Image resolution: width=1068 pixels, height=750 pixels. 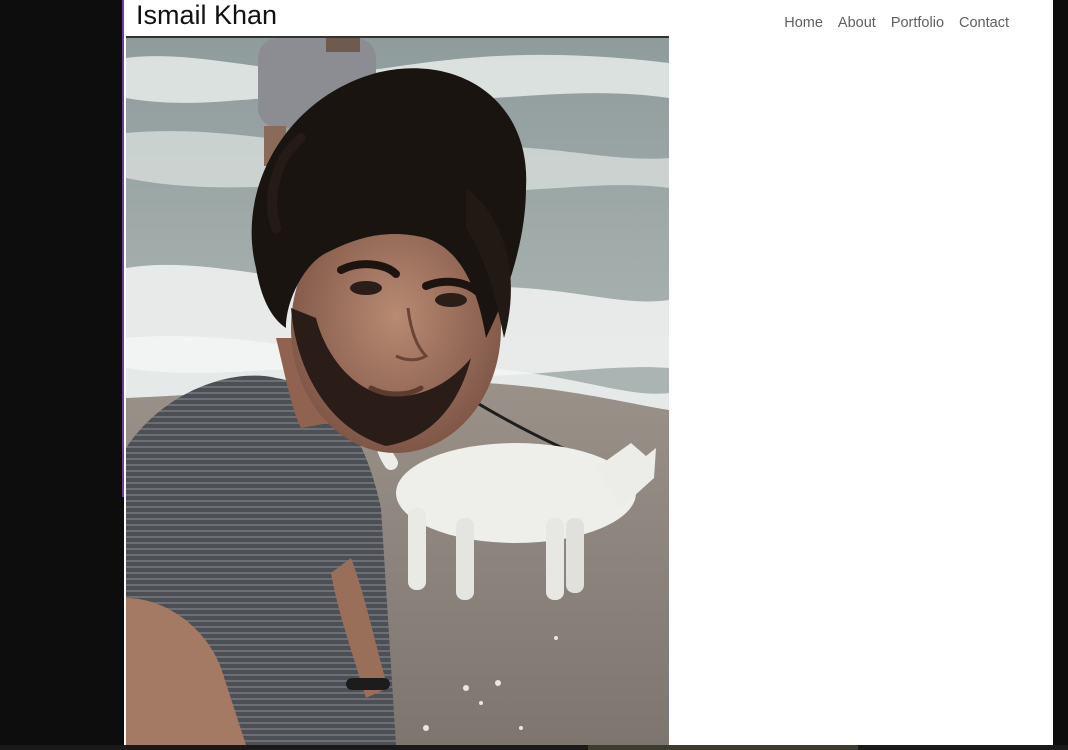 I want to click on bottom-taskbar-segment, so click(x=723, y=747).